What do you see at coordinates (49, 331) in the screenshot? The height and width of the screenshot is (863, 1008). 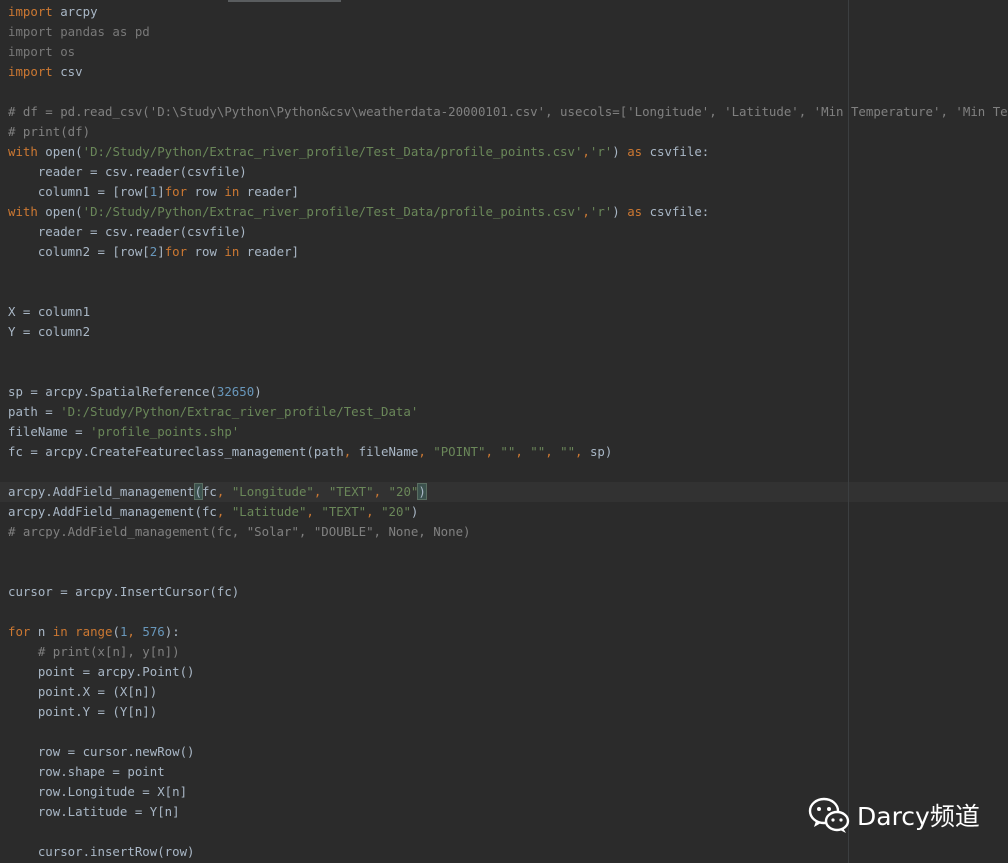 I see `code-token: Y = column2` at bounding box center [49, 331].